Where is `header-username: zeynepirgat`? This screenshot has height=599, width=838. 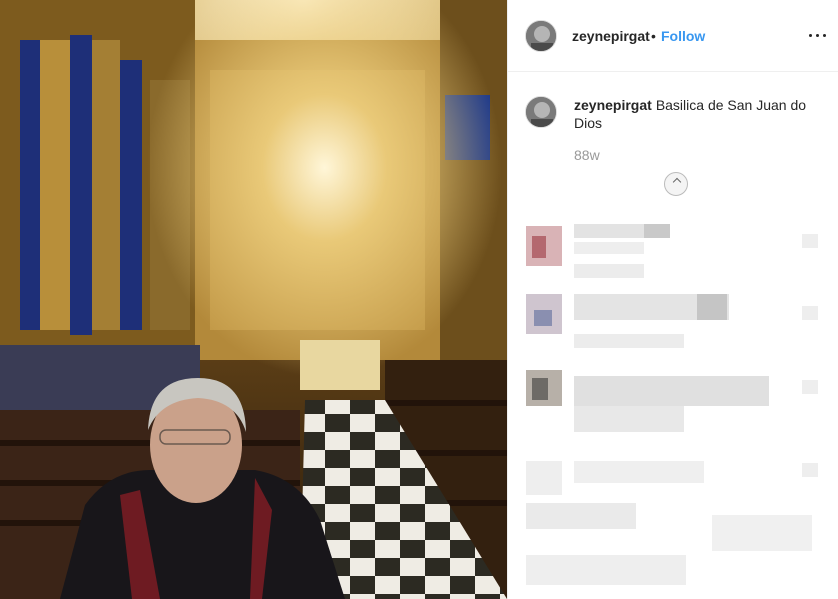 header-username: zeynepirgat is located at coordinates (611, 36).